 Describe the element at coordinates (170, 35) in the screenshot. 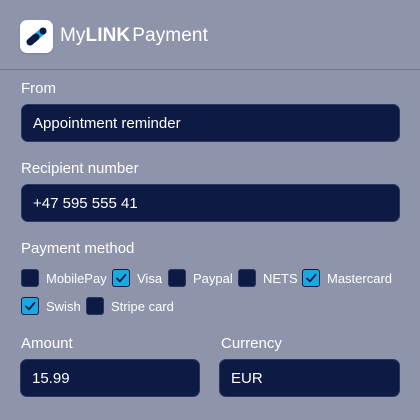

I see `brand-suffix: Payment` at that location.